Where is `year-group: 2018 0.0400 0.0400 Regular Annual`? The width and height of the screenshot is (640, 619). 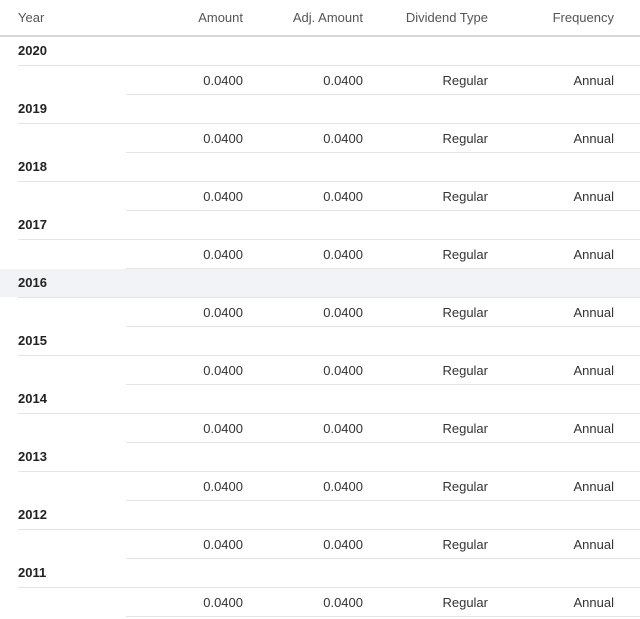 year-group: 2018 0.0400 0.0400 Regular Annual is located at coordinates (320, 182).